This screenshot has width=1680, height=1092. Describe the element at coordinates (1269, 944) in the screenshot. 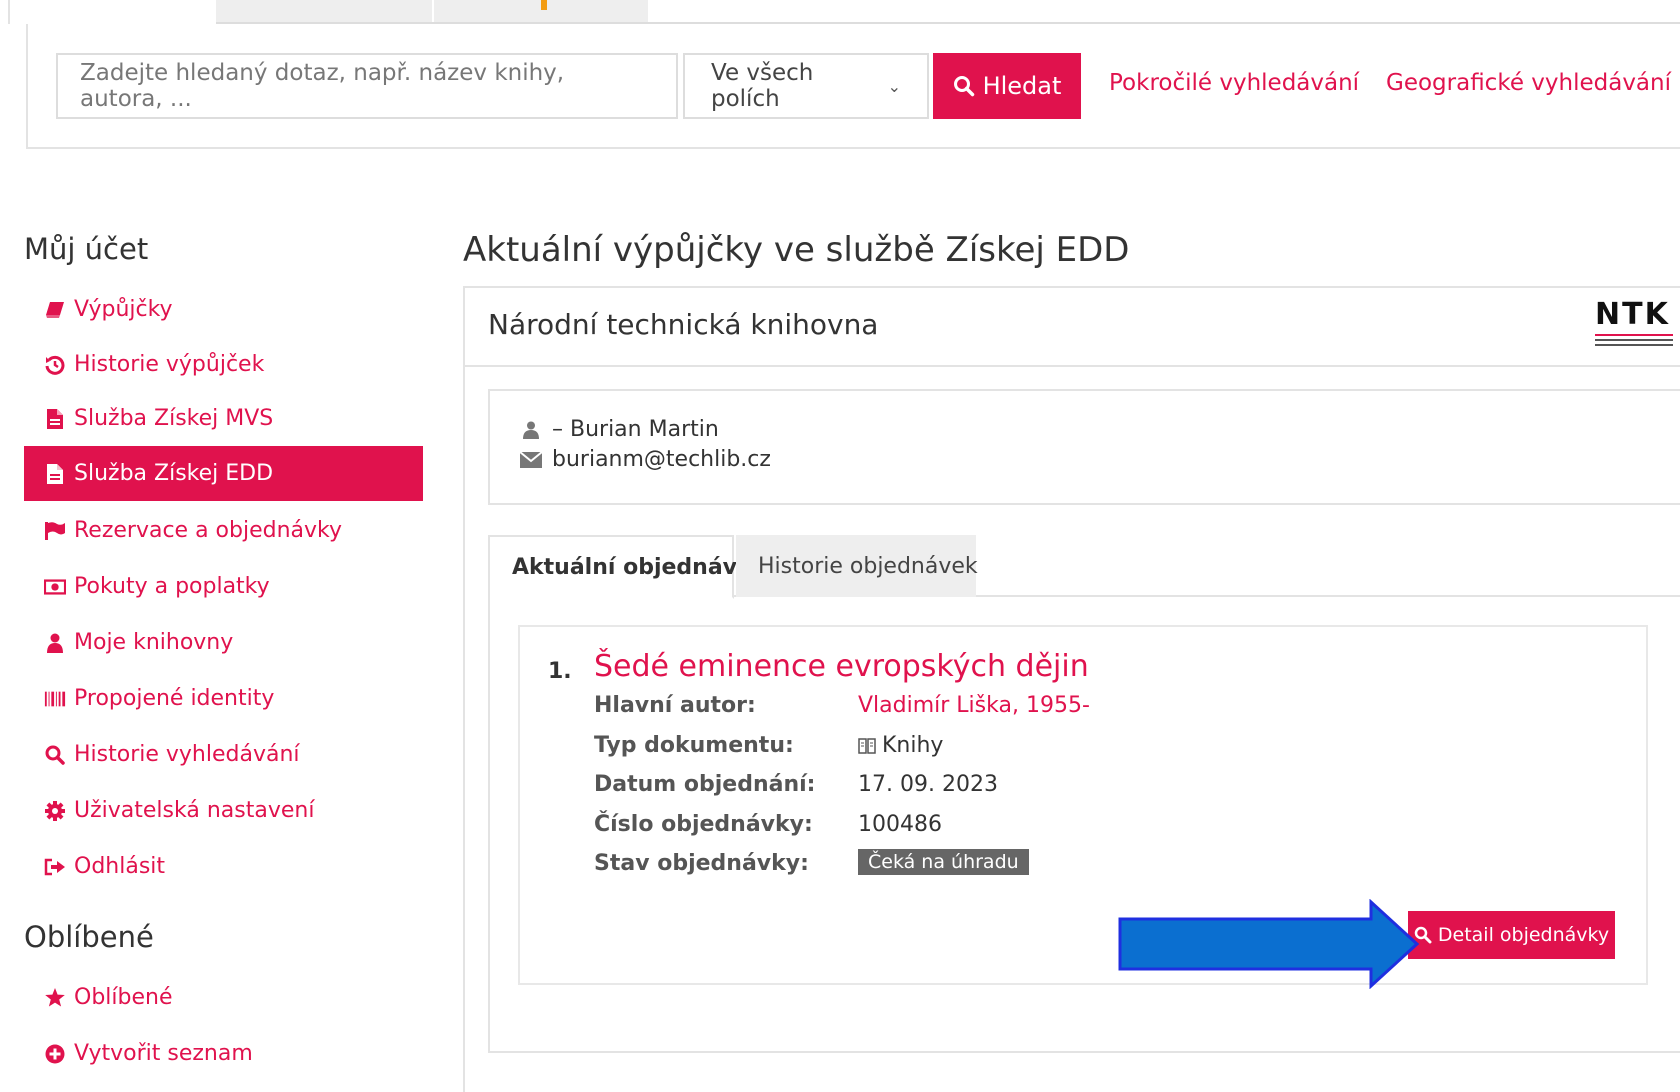

I see `annotation-arrow` at that location.